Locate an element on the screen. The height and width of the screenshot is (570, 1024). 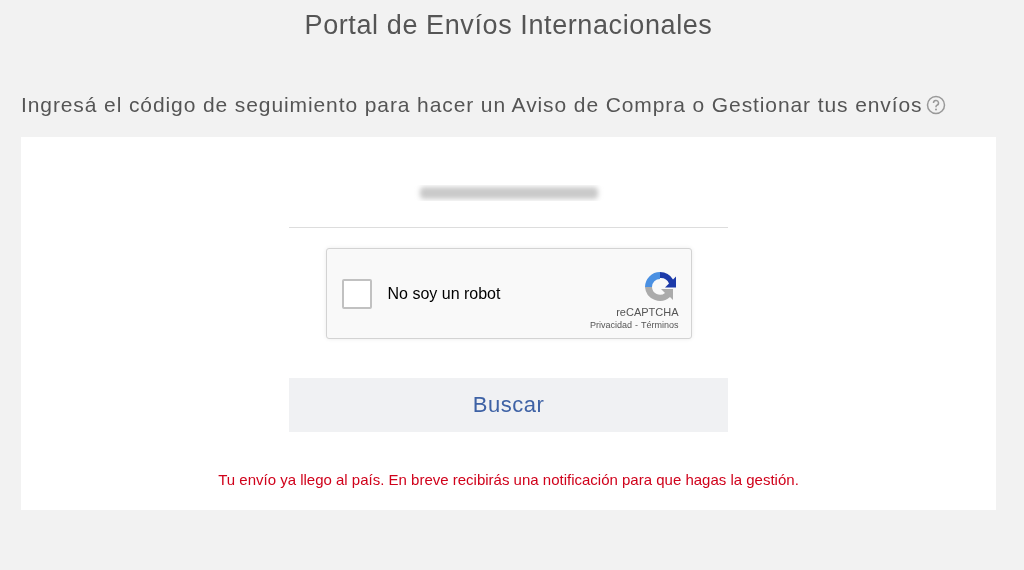
page-title: Portal de Envíos Internacionales is located at coordinates (508, 25).